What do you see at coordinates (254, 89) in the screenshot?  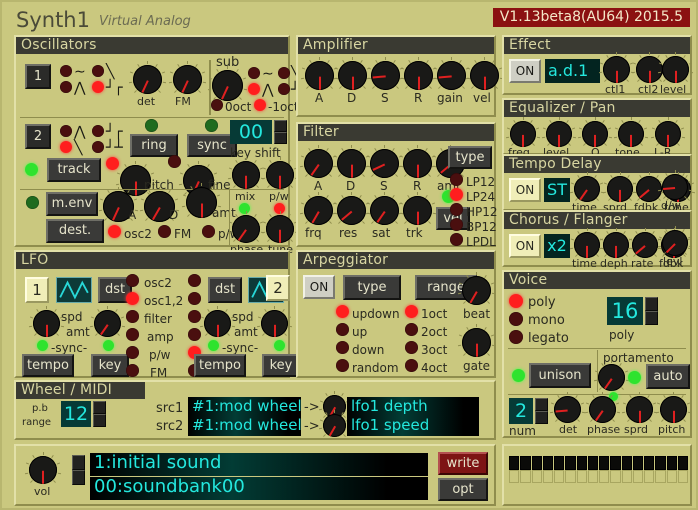 I see `sub-wave-triangle-led` at bounding box center [254, 89].